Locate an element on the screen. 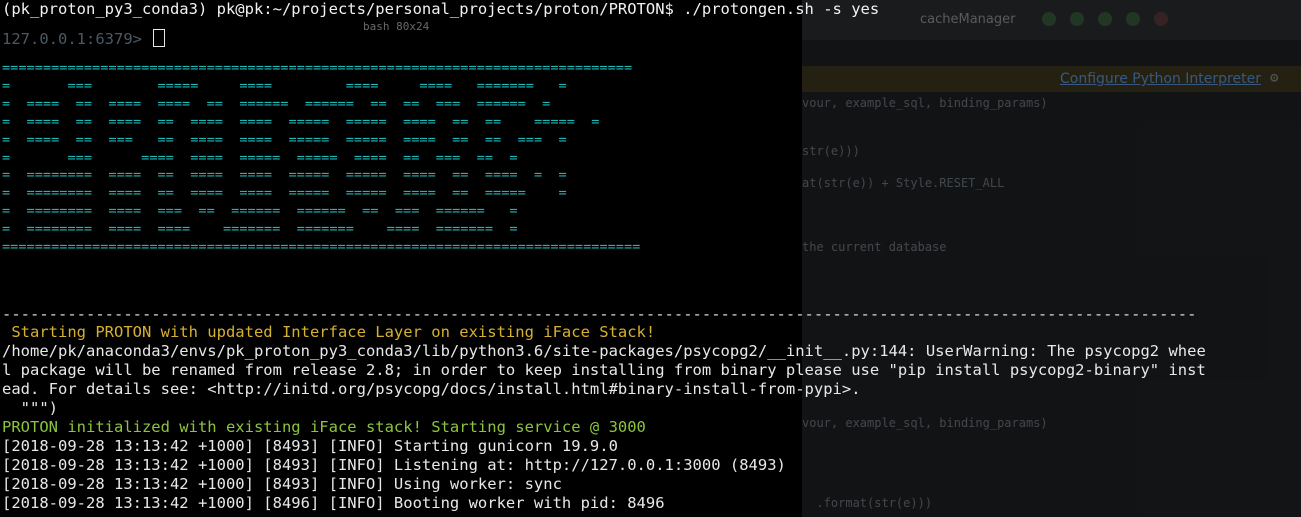 The width and height of the screenshot is (1301, 517). tmux-tab-label: bash 80x24 is located at coordinates (396, 26).